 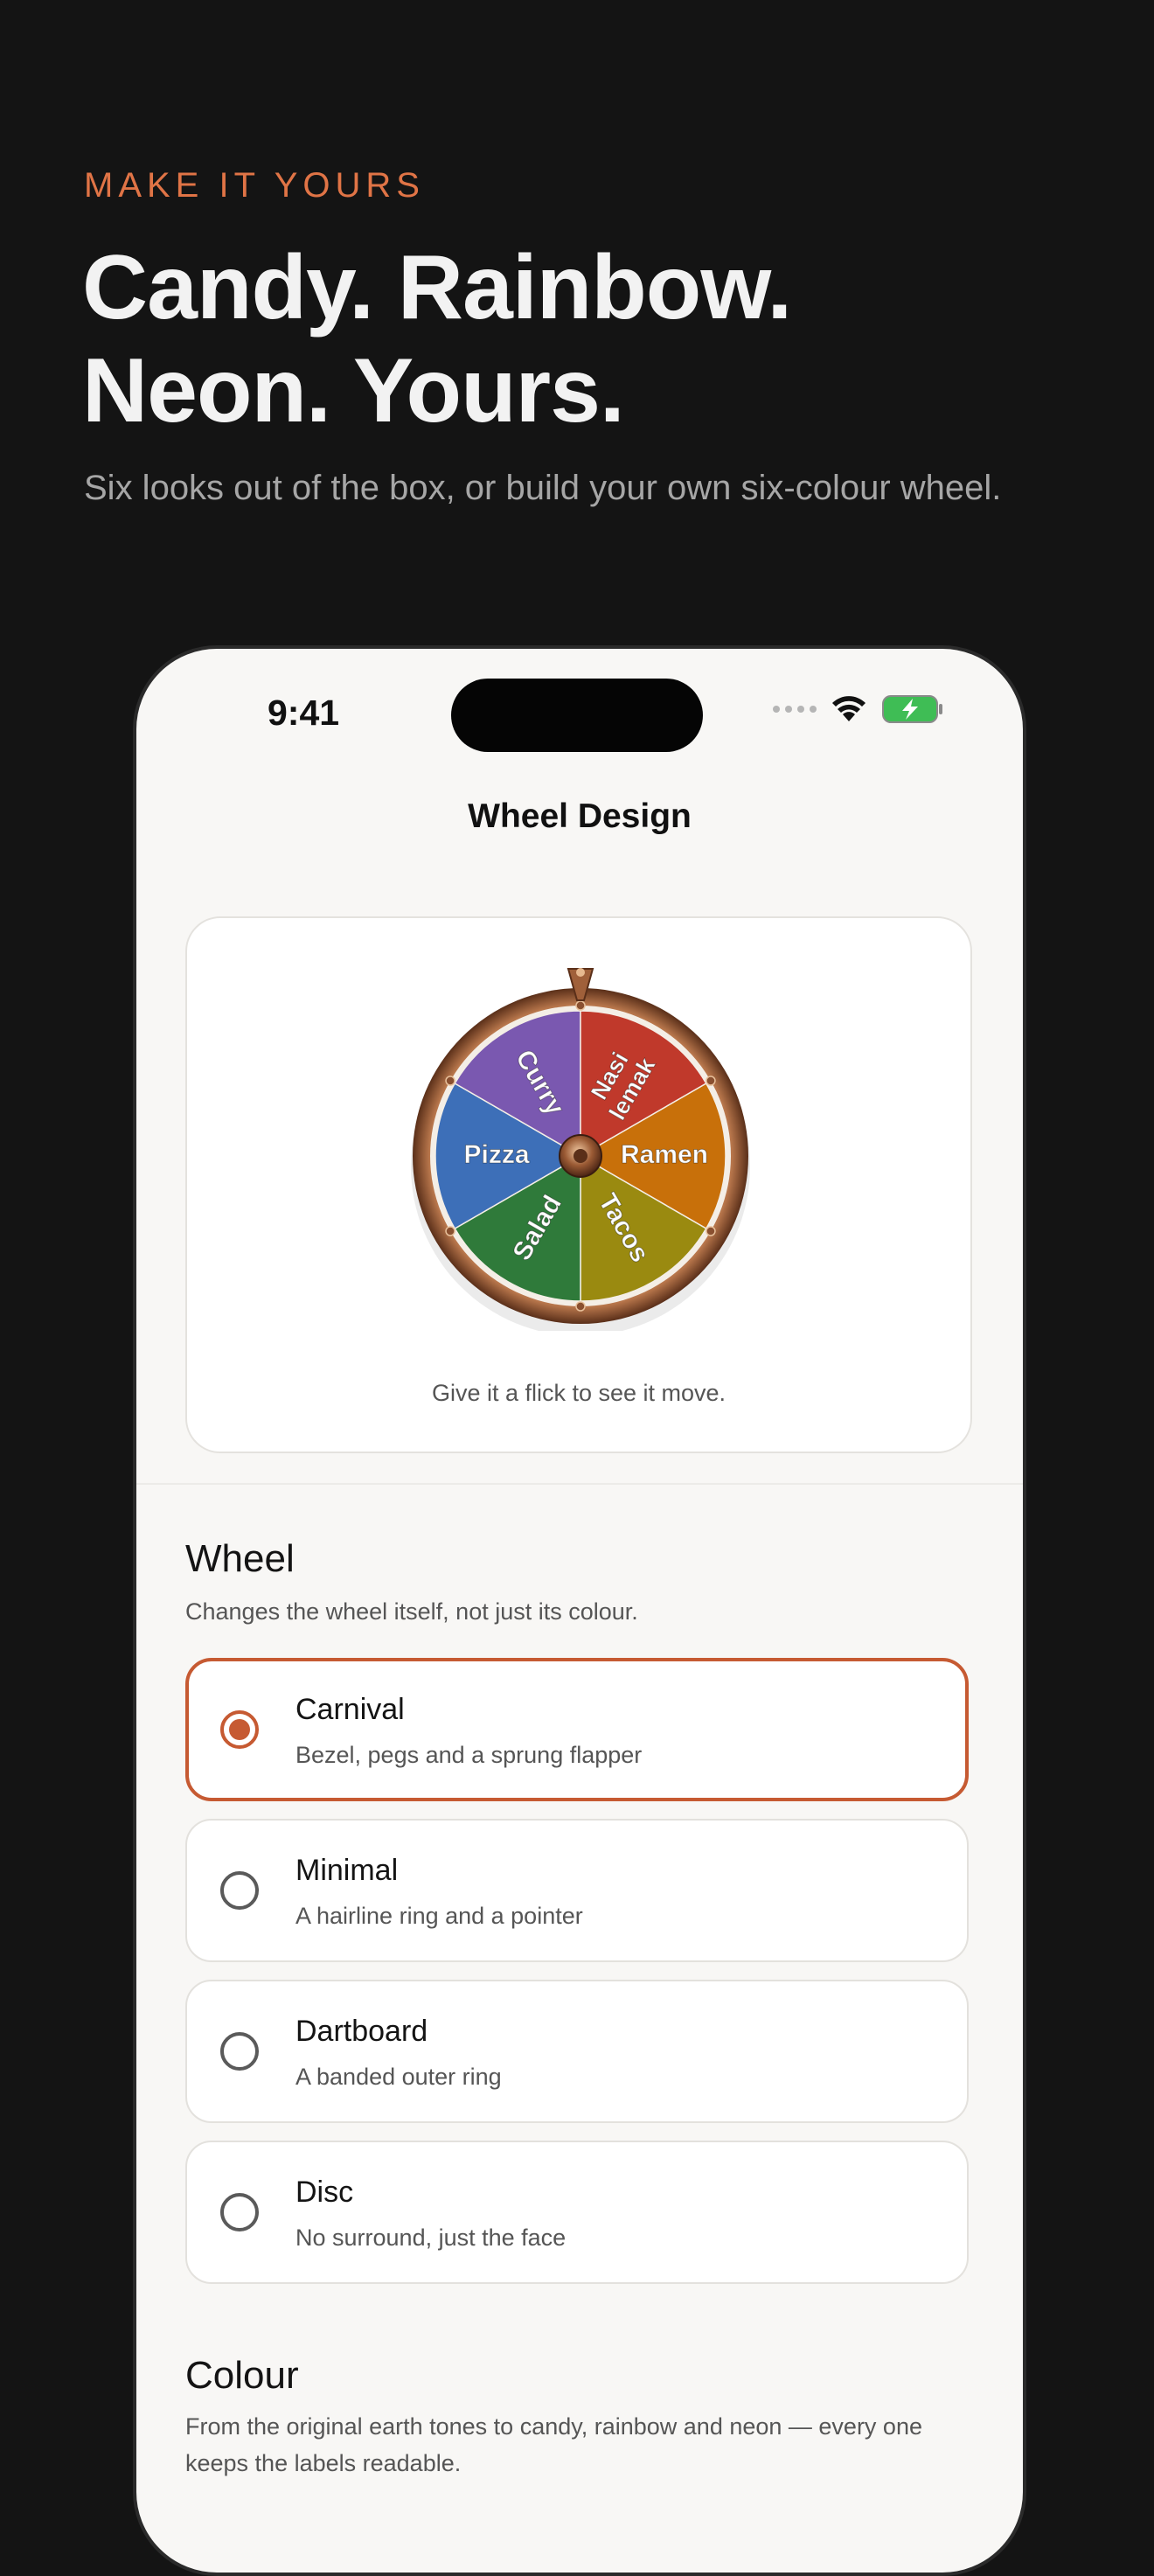 I want to click on colour-section-title: Colour, so click(x=242, y=2375).